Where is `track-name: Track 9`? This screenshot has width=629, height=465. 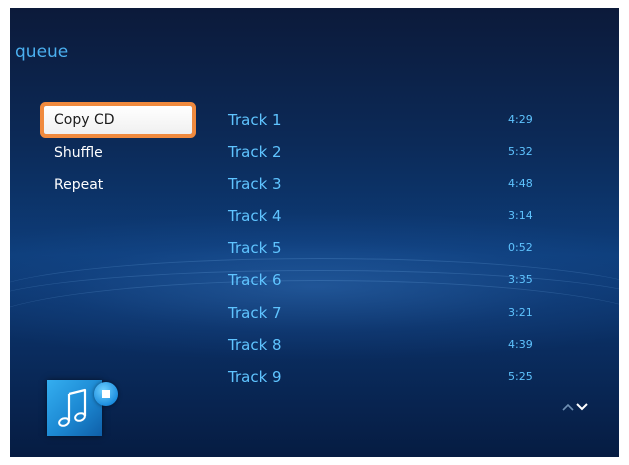
track-name: Track 9 is located at coordinates (255, 377).